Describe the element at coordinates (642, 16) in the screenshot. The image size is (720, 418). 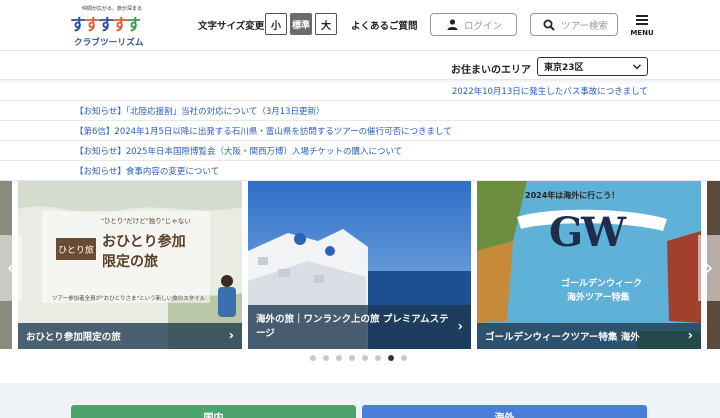
I see `menu-icon` at that location.